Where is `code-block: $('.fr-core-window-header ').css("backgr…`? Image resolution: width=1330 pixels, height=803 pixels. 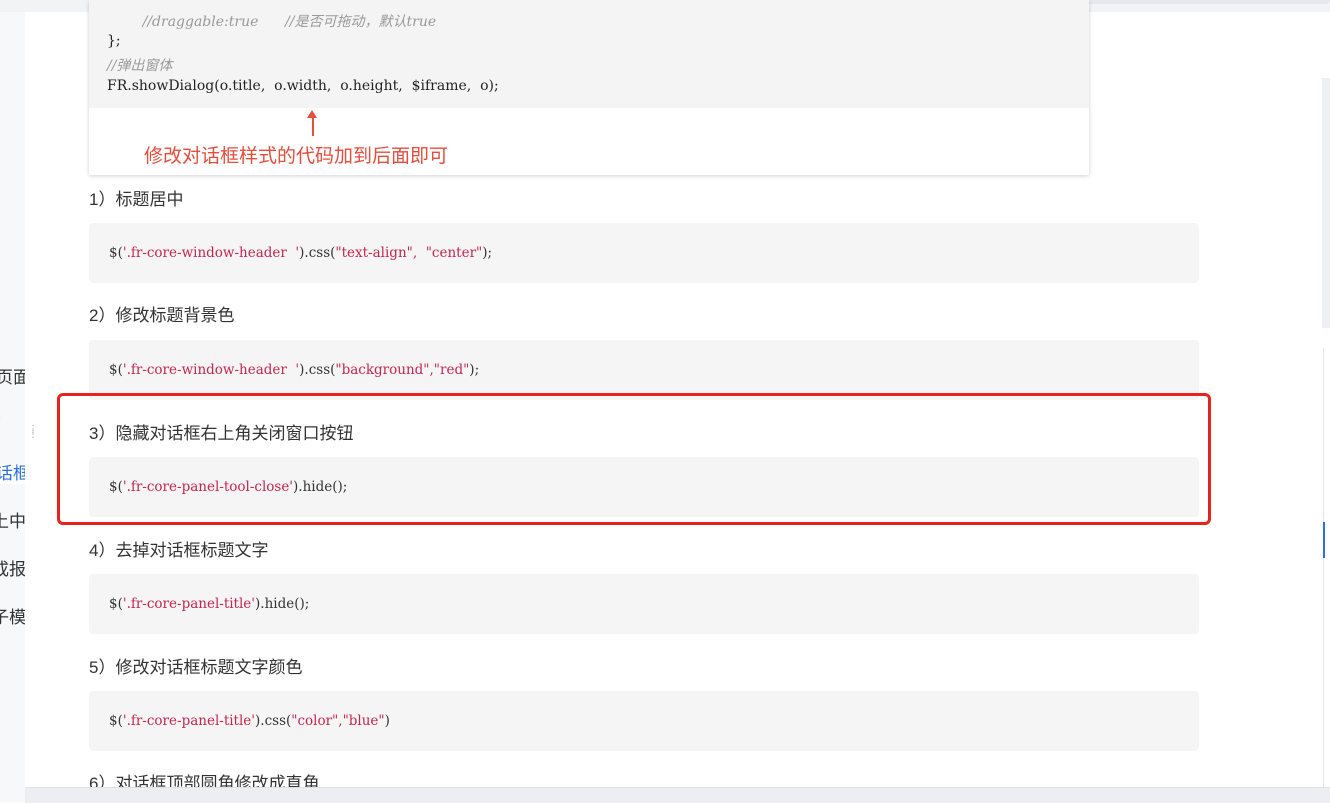
code-block: $('.fr-core-window-header ').css("backgr… is located at coordinates (644, 370).